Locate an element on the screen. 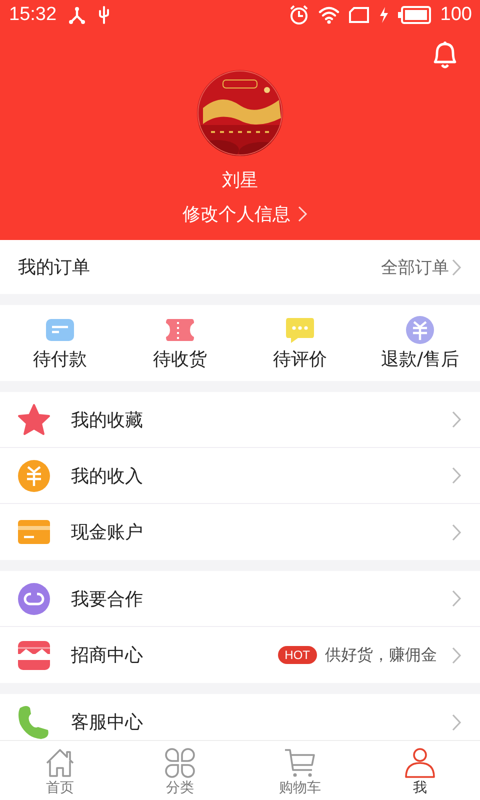 Image resolution: width=480 pixels, height=800 pixels. menu-item: 我的收藏 is located at coordinates (240, 420).